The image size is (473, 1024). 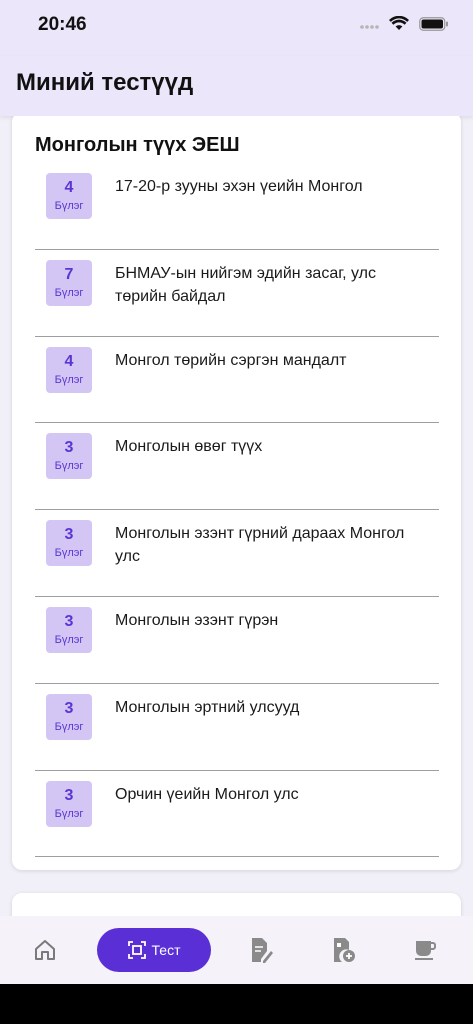 I want to click on coffee-icon, so click(x=425, y=950).